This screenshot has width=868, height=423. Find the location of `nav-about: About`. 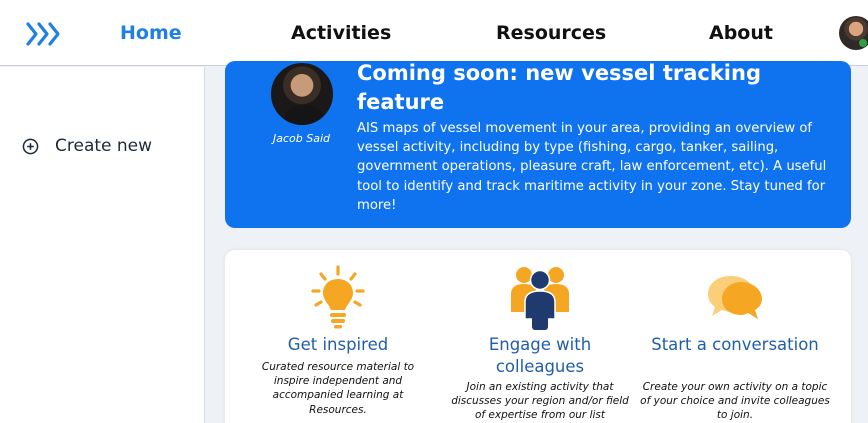

nav-about: About is located at coordinates (741, 33).